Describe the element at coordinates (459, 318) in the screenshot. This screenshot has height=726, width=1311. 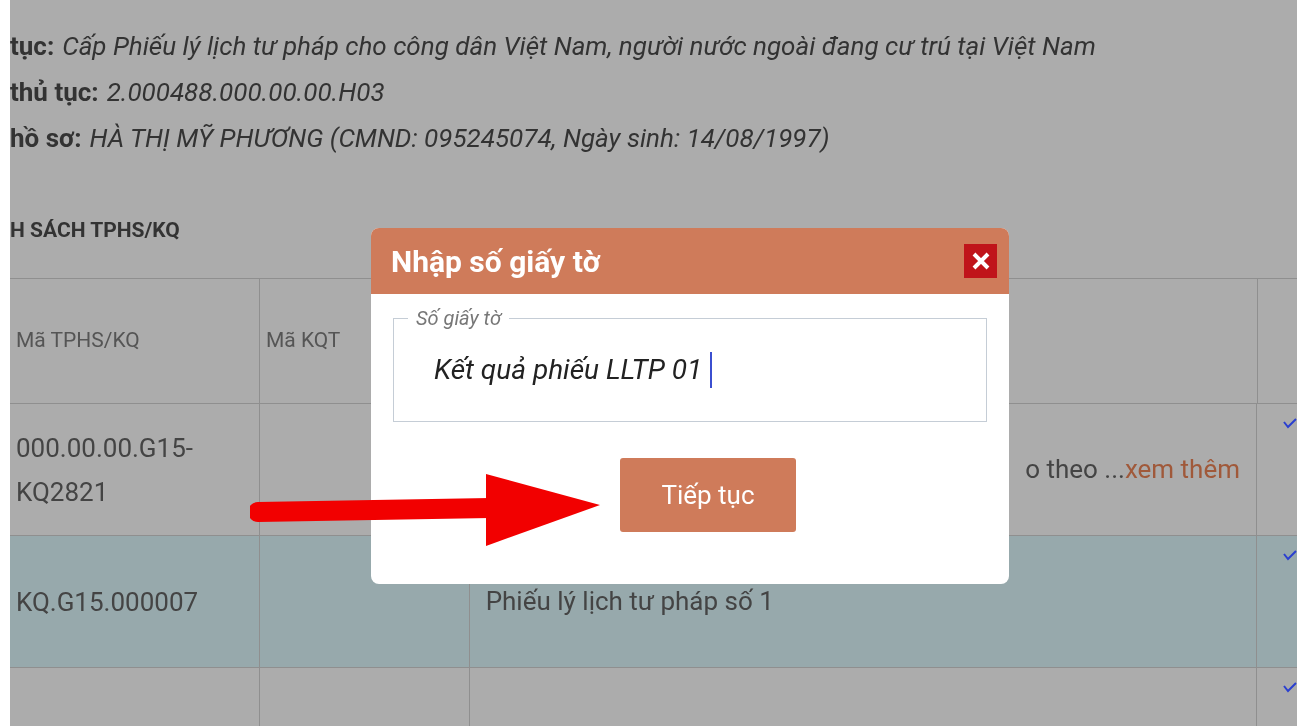
I see `field-label: Số giấy tờ` at that location.